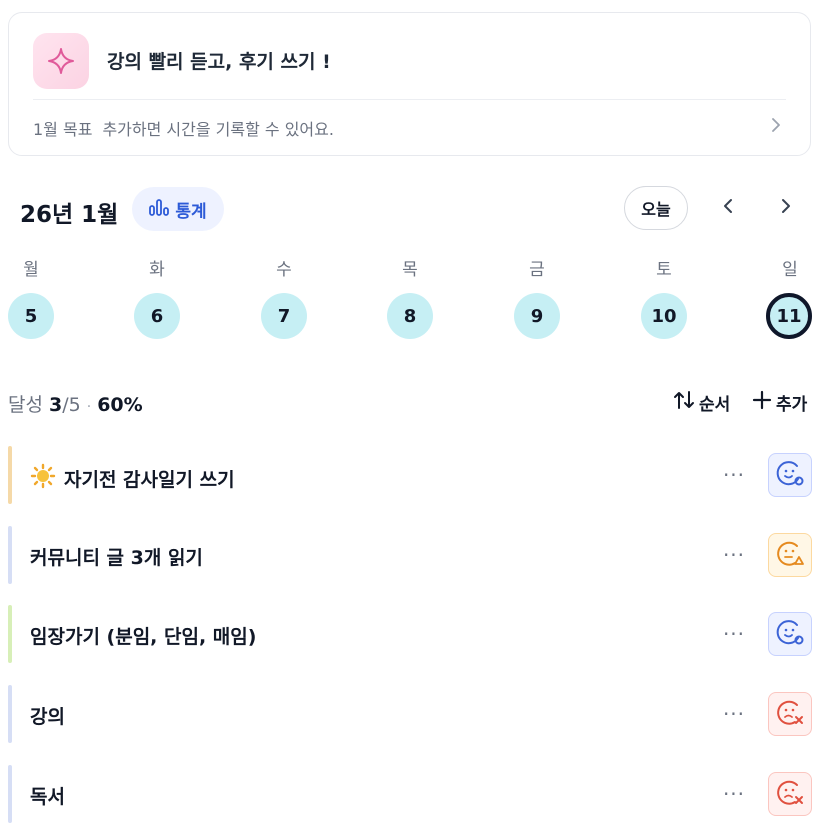 The width and height of the screenshot is (827, 838). Describe the element at coordinates (219, 62) in the screenshot. I see `goal-title: 강의 빨리 듣고, 후기 쓰기 !` at that location.